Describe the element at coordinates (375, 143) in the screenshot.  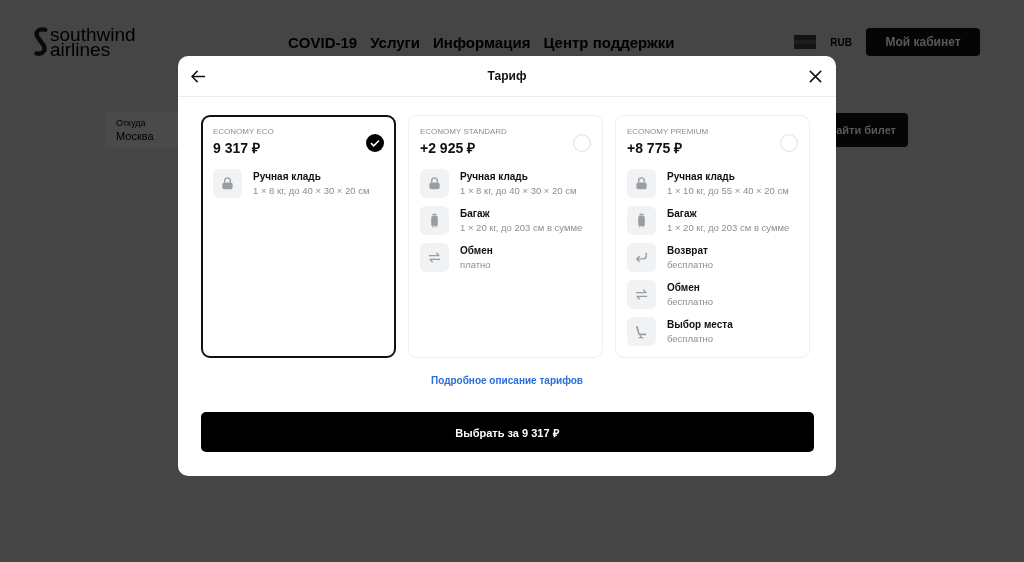
I see `checked-radio-icon` at that location.